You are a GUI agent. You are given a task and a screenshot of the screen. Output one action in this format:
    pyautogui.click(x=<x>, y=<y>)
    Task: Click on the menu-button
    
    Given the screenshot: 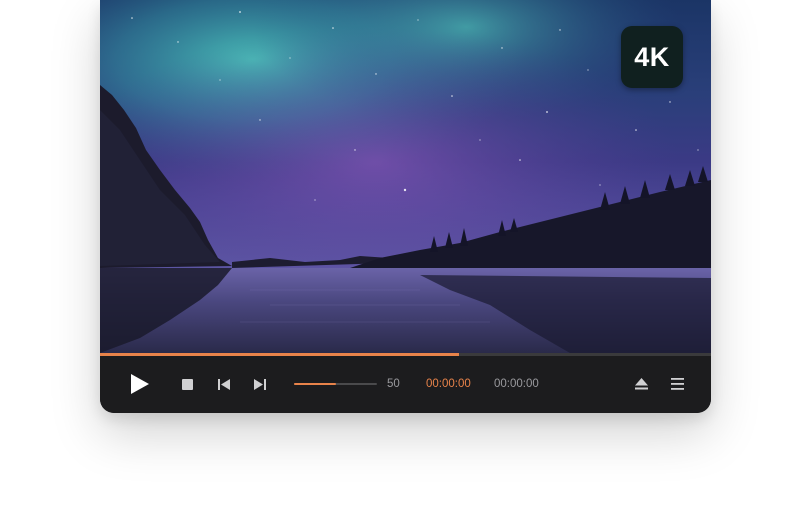 What is the action you would take?
    pyautogui.click(x=677, y=384)
    